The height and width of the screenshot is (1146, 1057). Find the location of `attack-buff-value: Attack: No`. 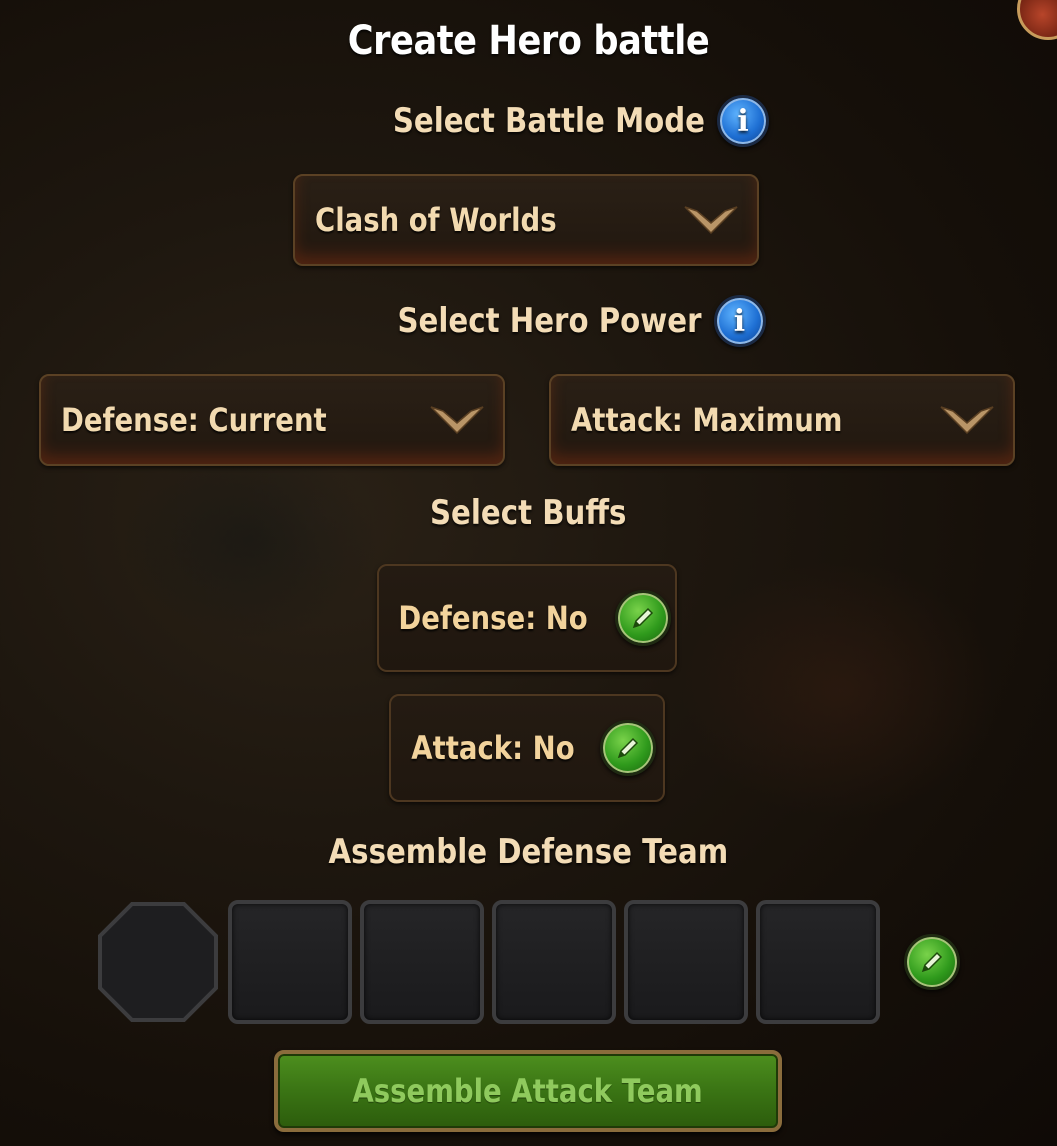

attack-buff-value: Attack: No is located at coordinates (493, 748).